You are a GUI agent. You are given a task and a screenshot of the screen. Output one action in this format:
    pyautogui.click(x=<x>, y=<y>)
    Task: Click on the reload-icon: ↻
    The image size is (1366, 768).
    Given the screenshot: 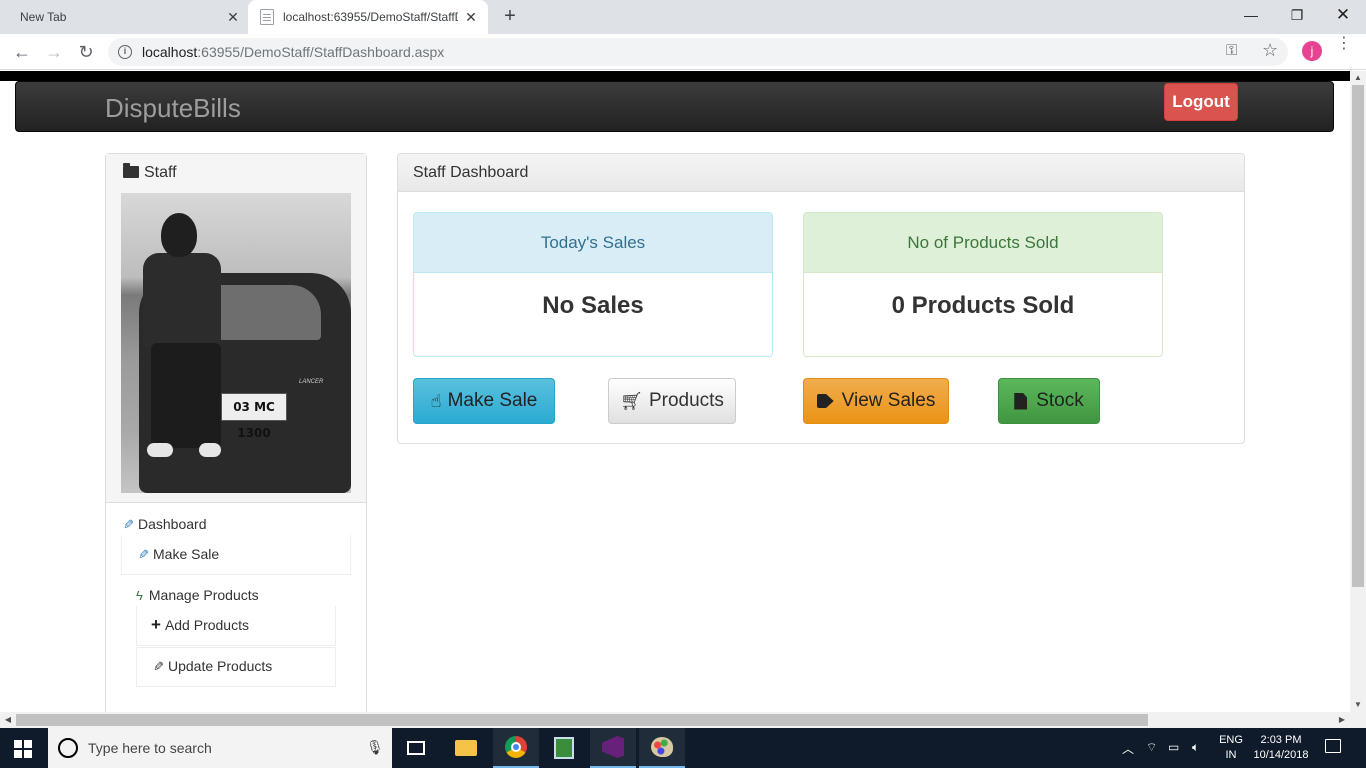 What is the action you would take?
    pyautogui.click(x=86, y=52)
    